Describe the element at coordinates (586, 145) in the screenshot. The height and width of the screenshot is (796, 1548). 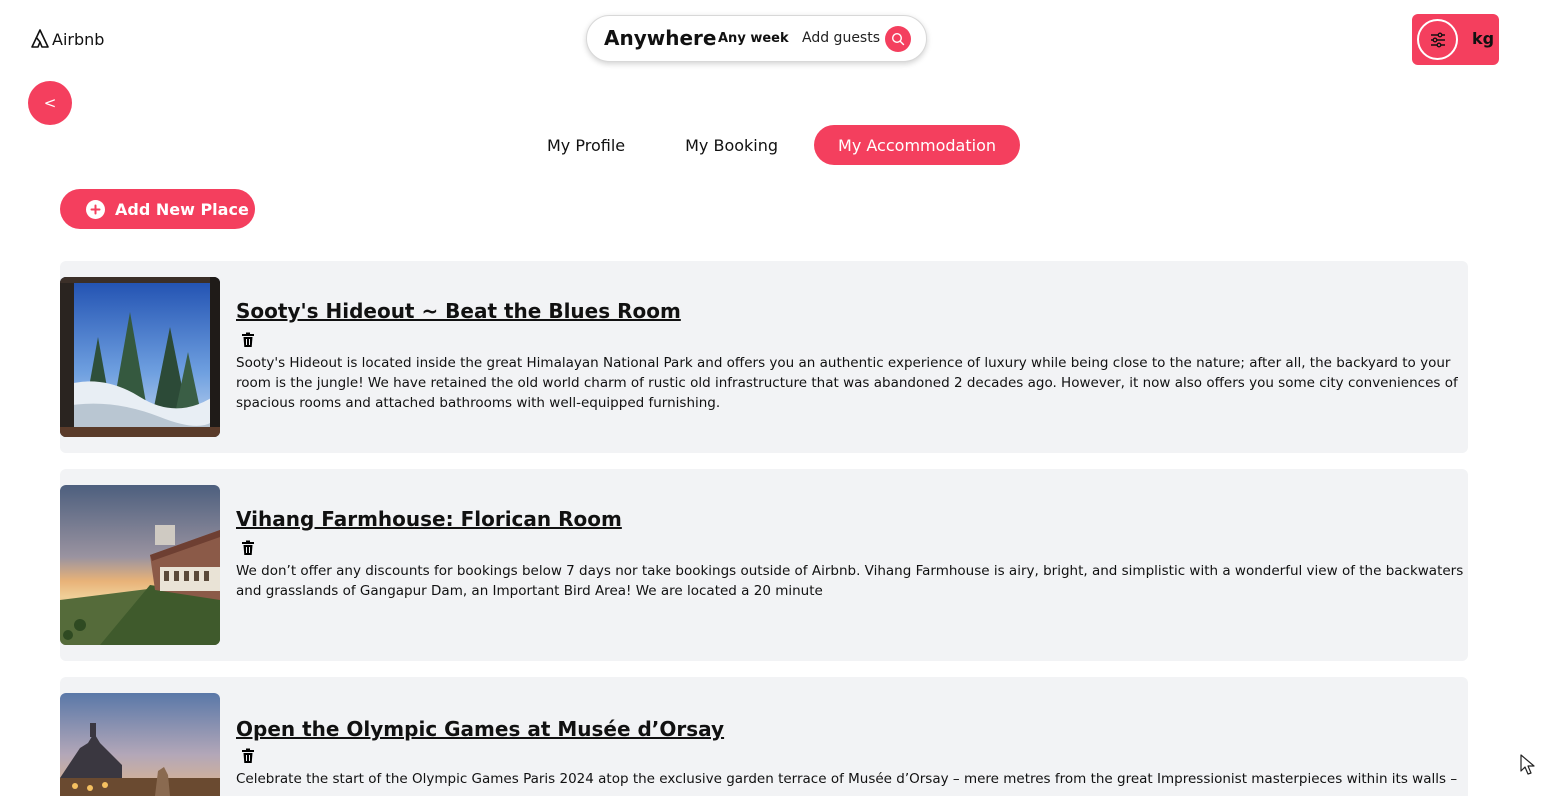
I see `tab-my-profile: My Profile` at that location.